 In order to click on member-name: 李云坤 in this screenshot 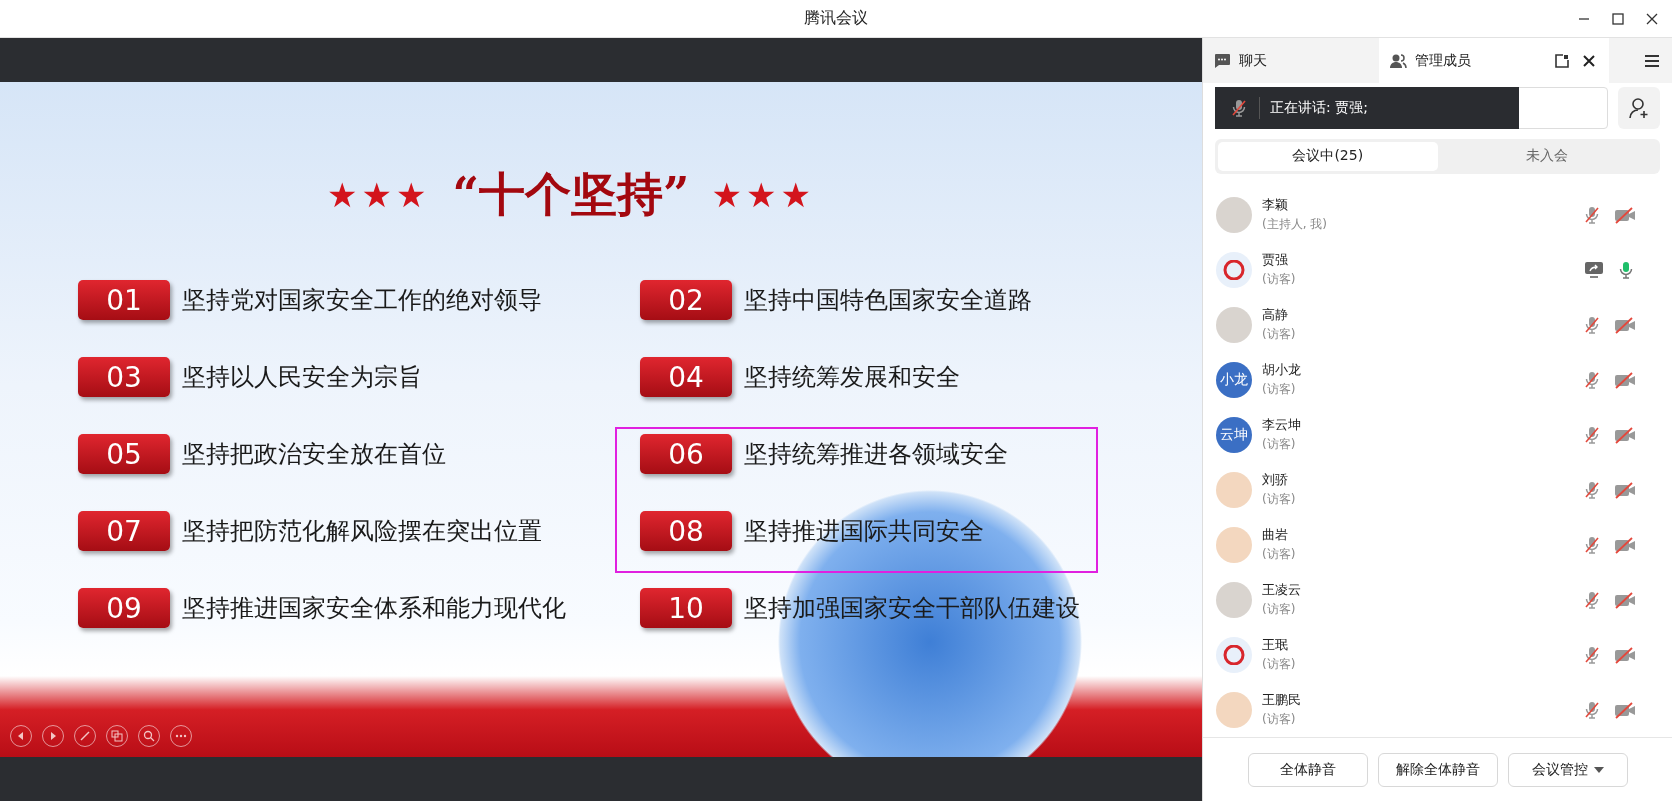, I will do `click(1282, 425)`.